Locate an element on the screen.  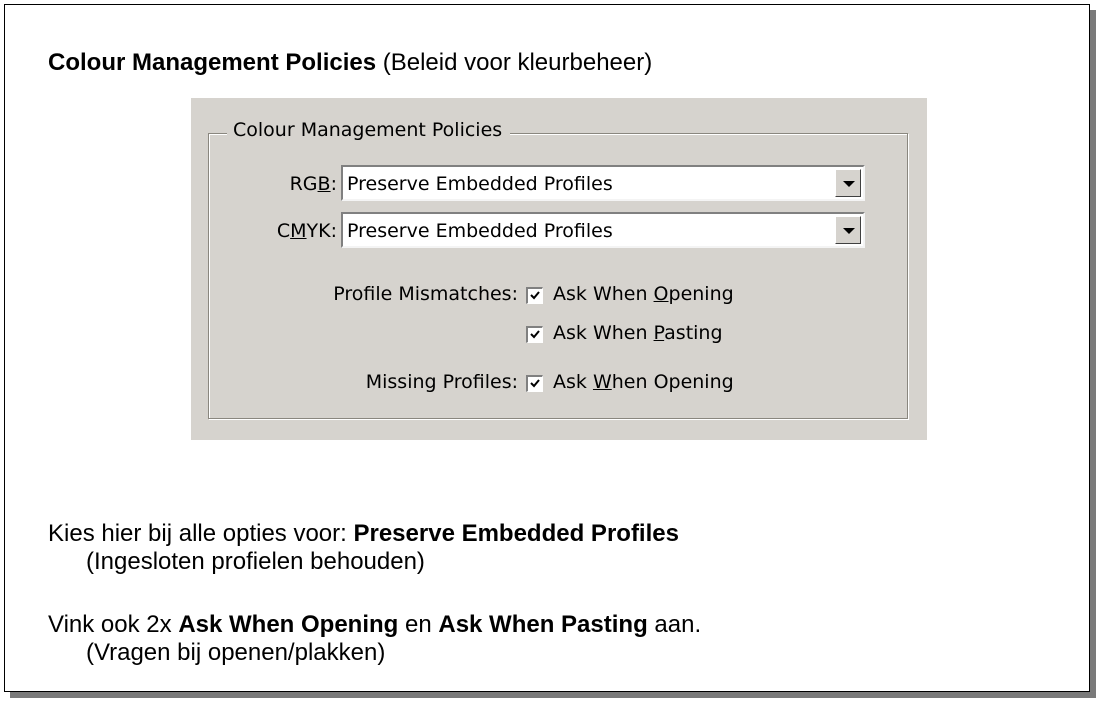
profile-mismatches-label: Profile Mismatches: is located at coordinates (425, 294).